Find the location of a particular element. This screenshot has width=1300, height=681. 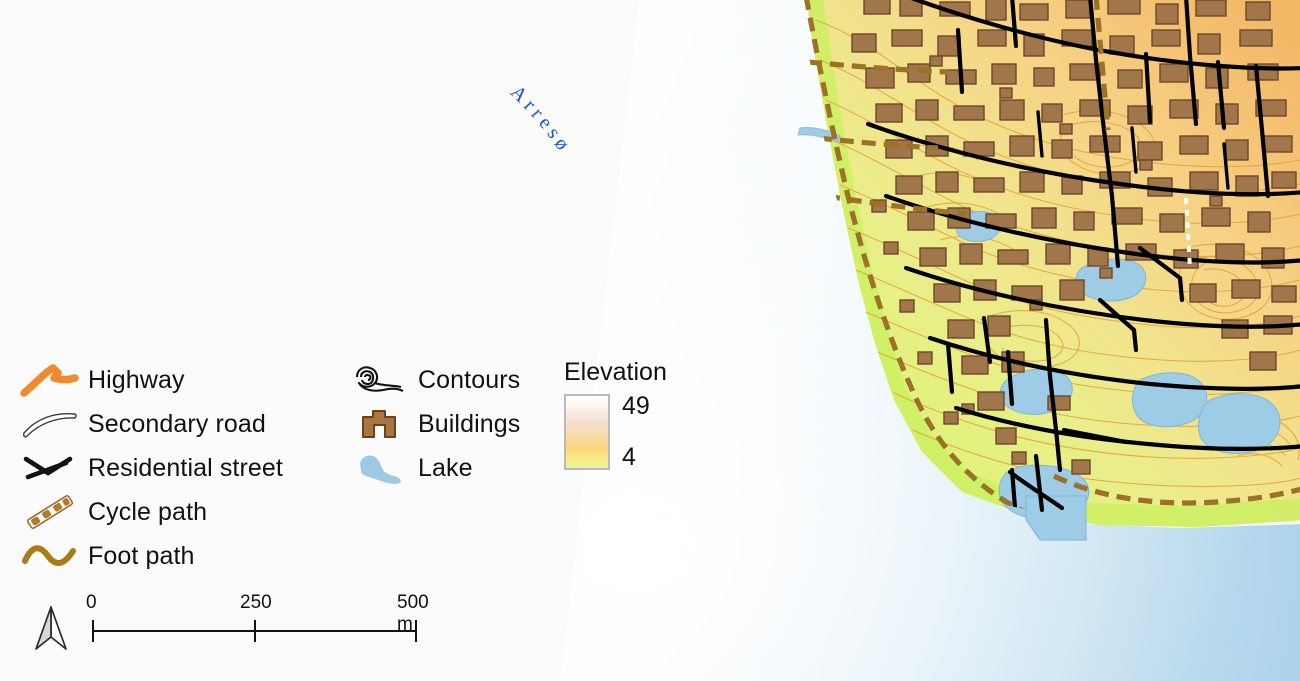

residential-street-icon is located at coordinates (50, 468).